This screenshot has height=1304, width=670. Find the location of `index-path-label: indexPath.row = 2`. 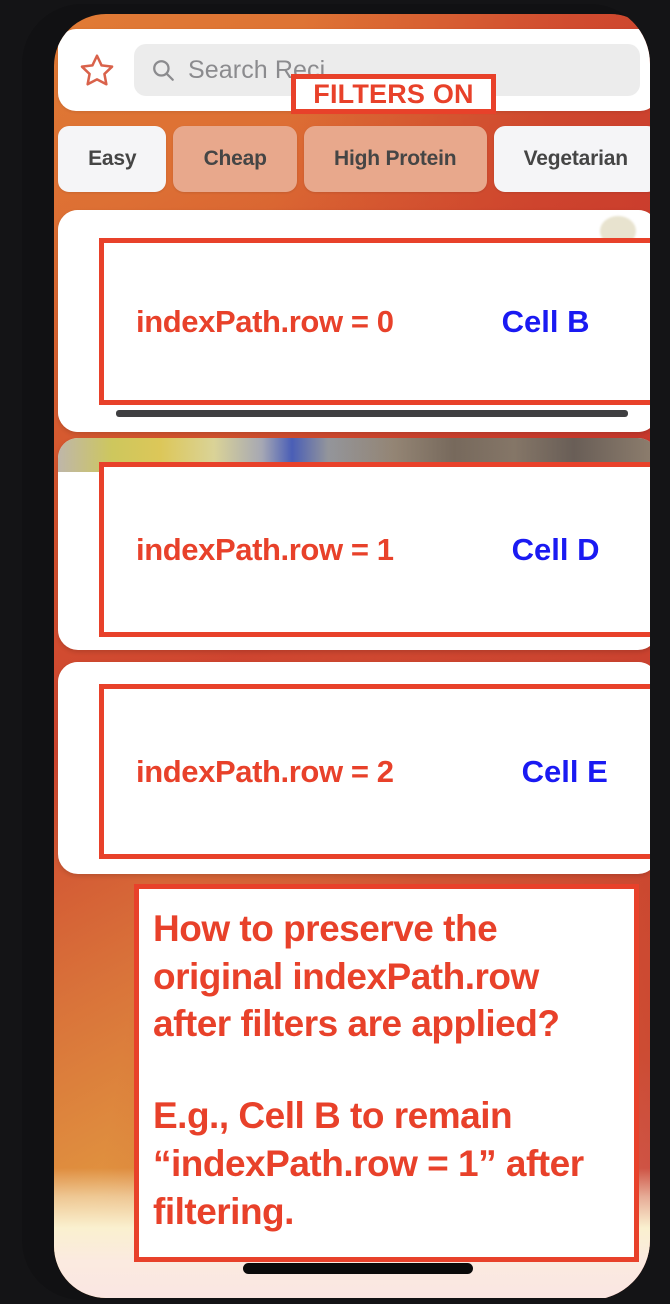

index-path-label: indexPath.row = 2 is located at coordinates (265, 771).